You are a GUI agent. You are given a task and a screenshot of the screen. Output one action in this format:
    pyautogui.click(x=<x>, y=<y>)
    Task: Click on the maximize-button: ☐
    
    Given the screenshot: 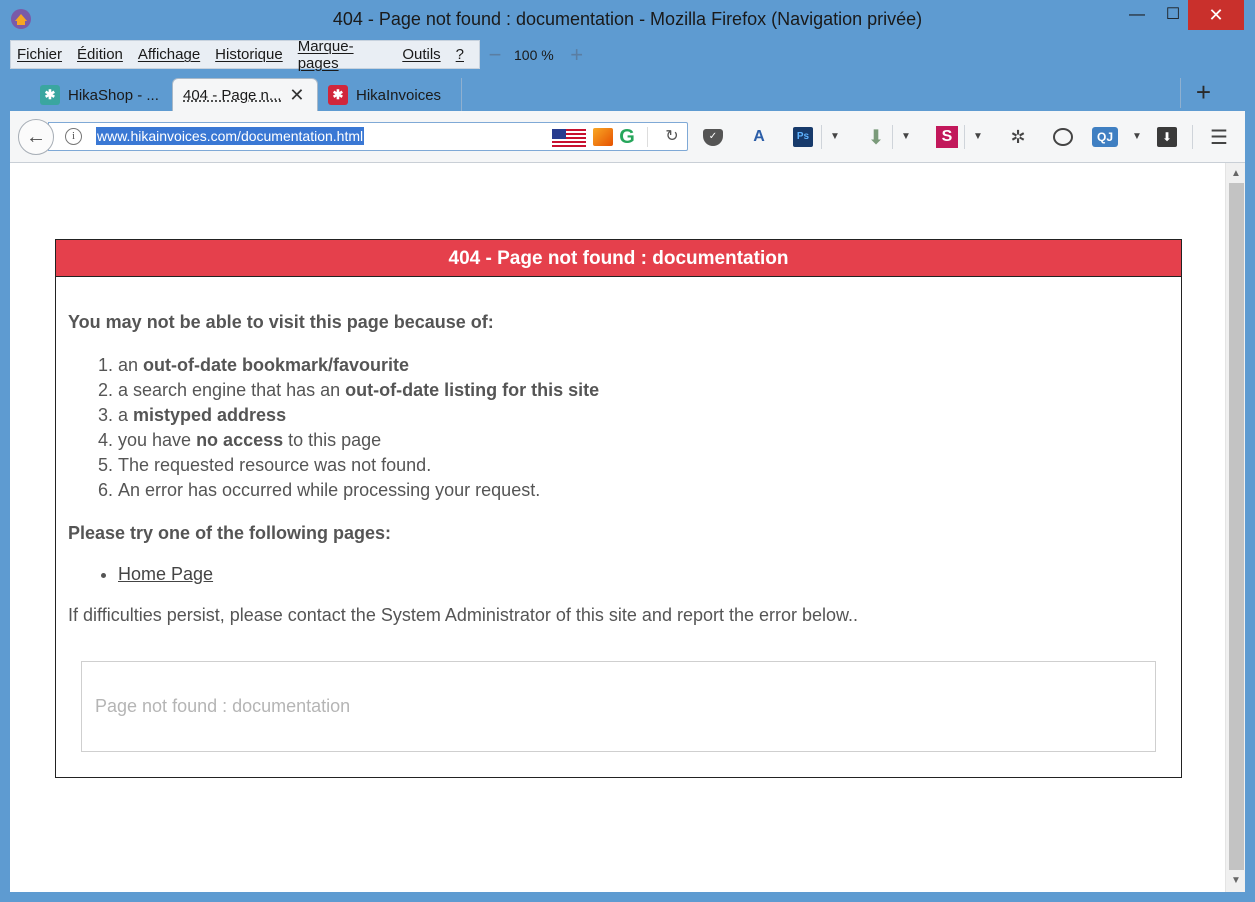 What is the action you would take?
    pyautogui.click(x=1173, y=15)
    